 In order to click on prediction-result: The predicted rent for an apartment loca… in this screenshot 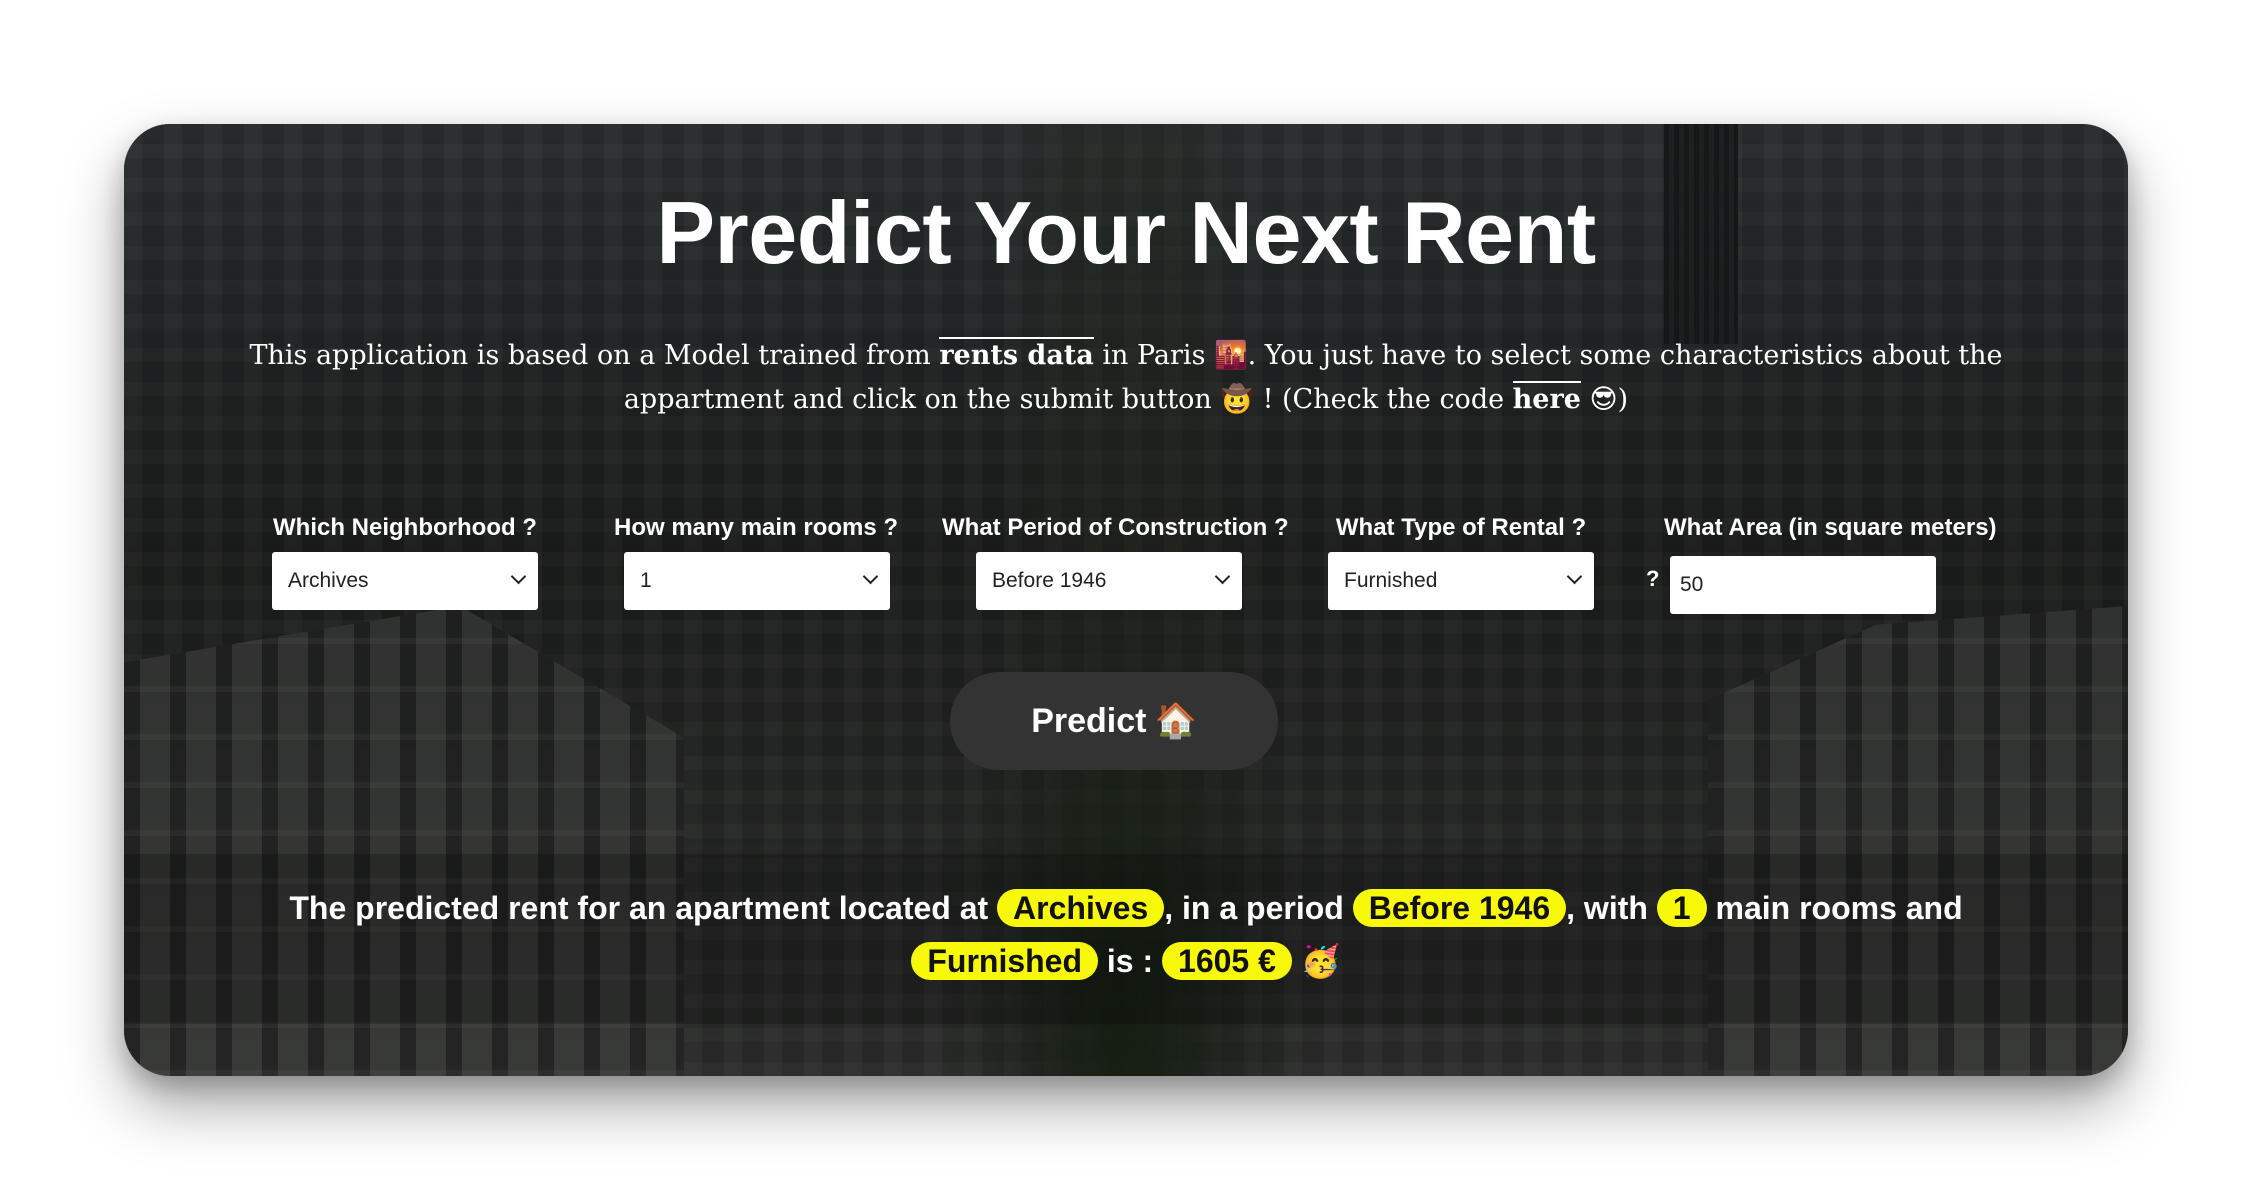, I will do `click(1126, 935)`.